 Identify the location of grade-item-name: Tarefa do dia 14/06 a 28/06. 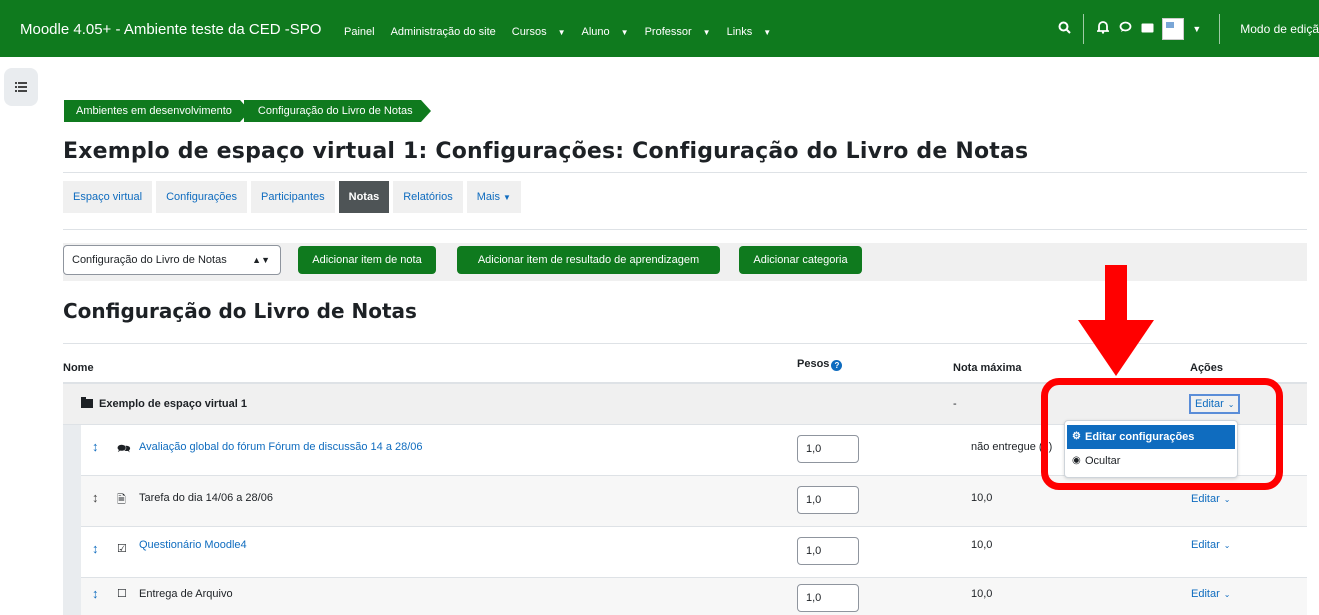
(206, 498).